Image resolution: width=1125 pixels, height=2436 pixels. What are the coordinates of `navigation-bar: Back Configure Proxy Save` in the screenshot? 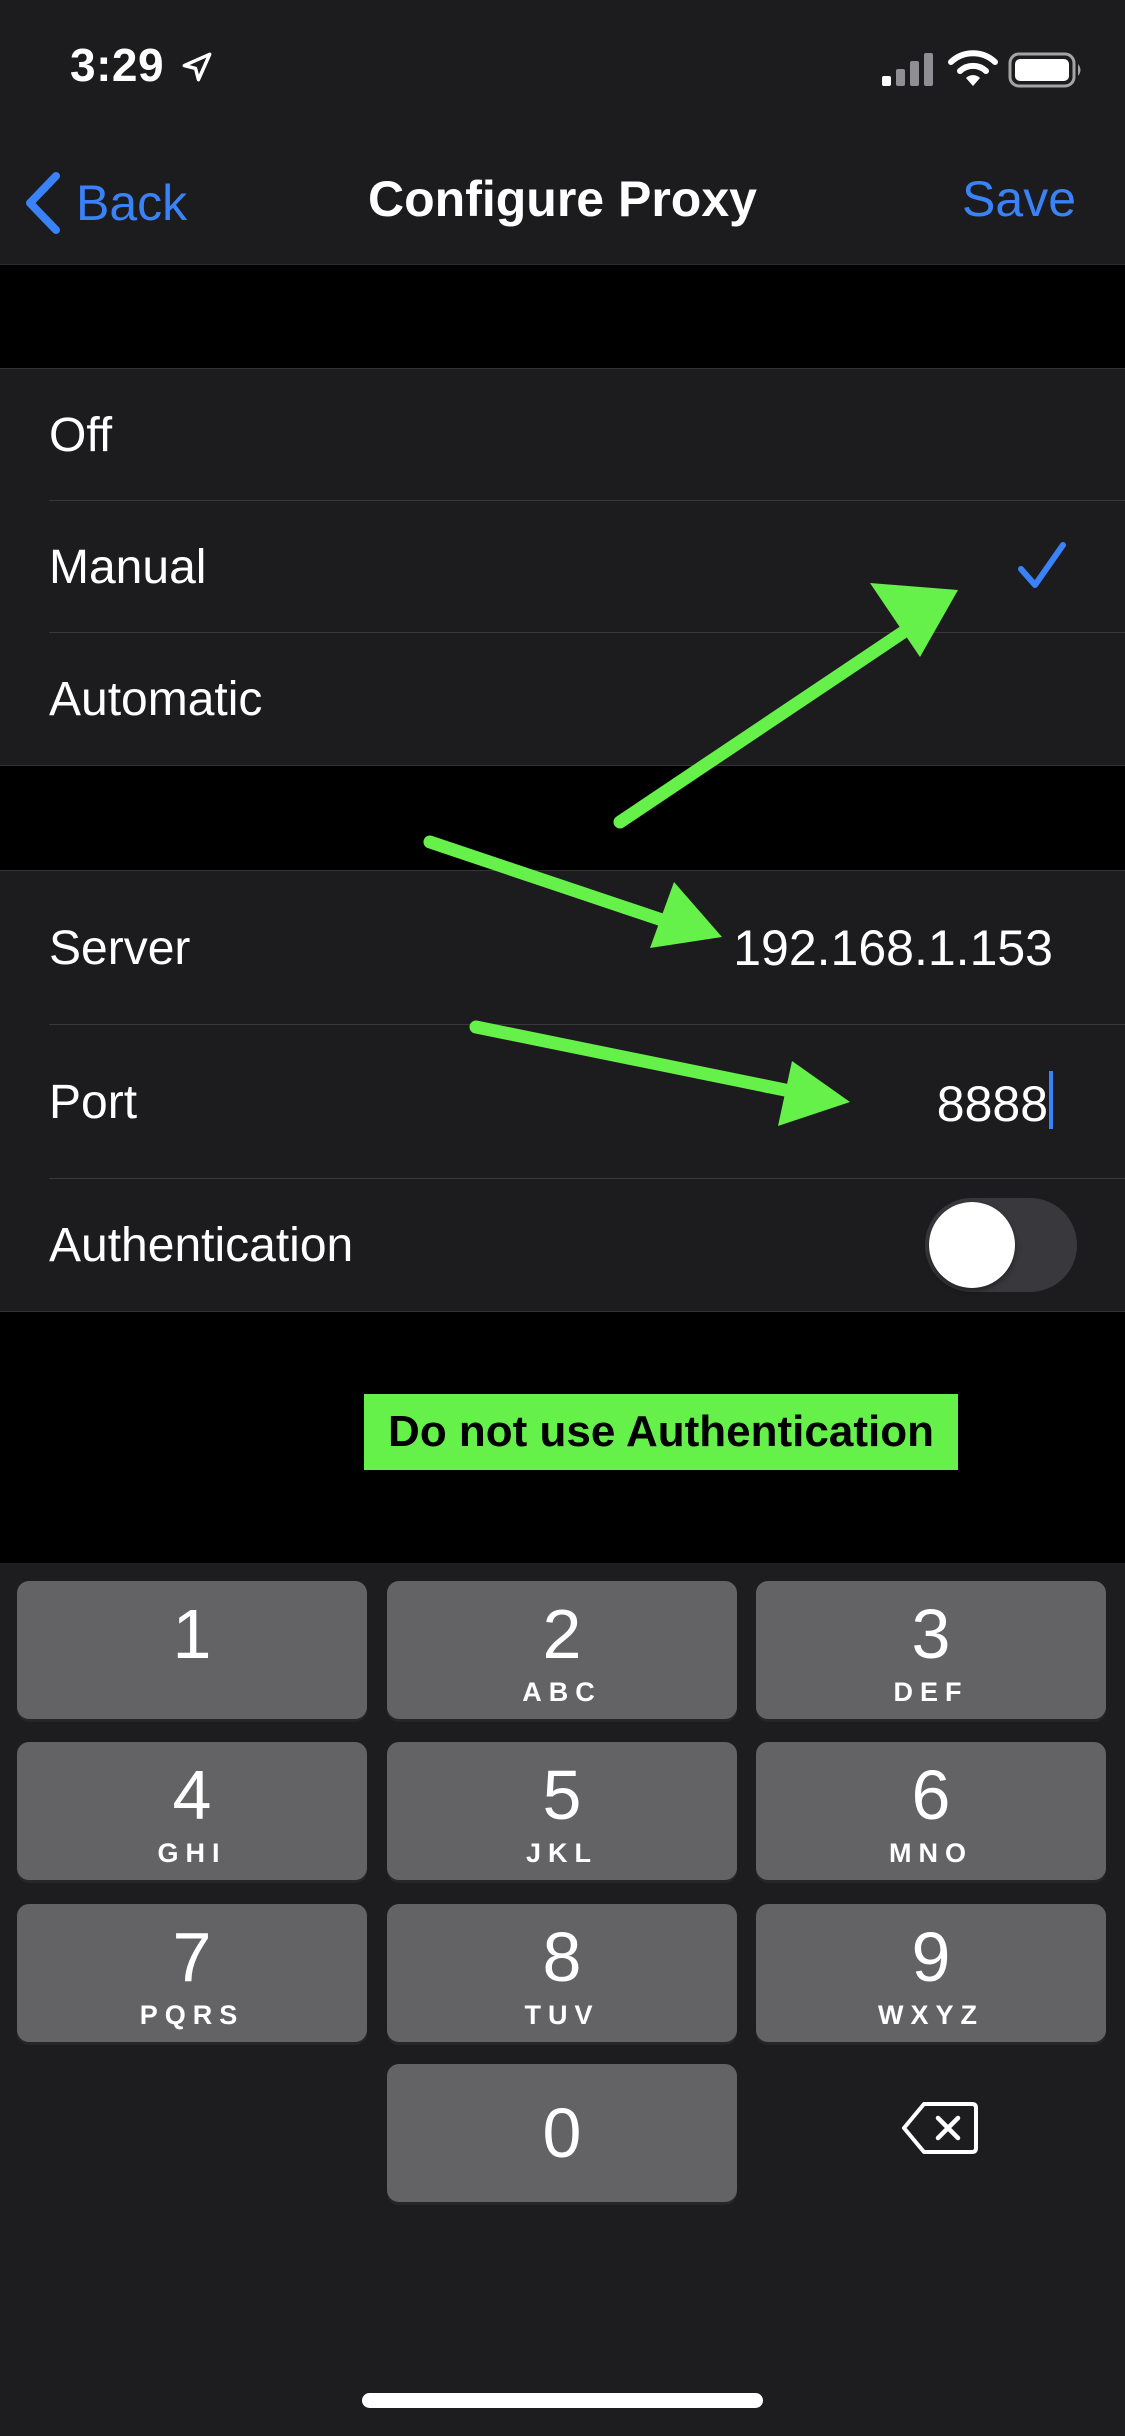 It's located at (562, 202).